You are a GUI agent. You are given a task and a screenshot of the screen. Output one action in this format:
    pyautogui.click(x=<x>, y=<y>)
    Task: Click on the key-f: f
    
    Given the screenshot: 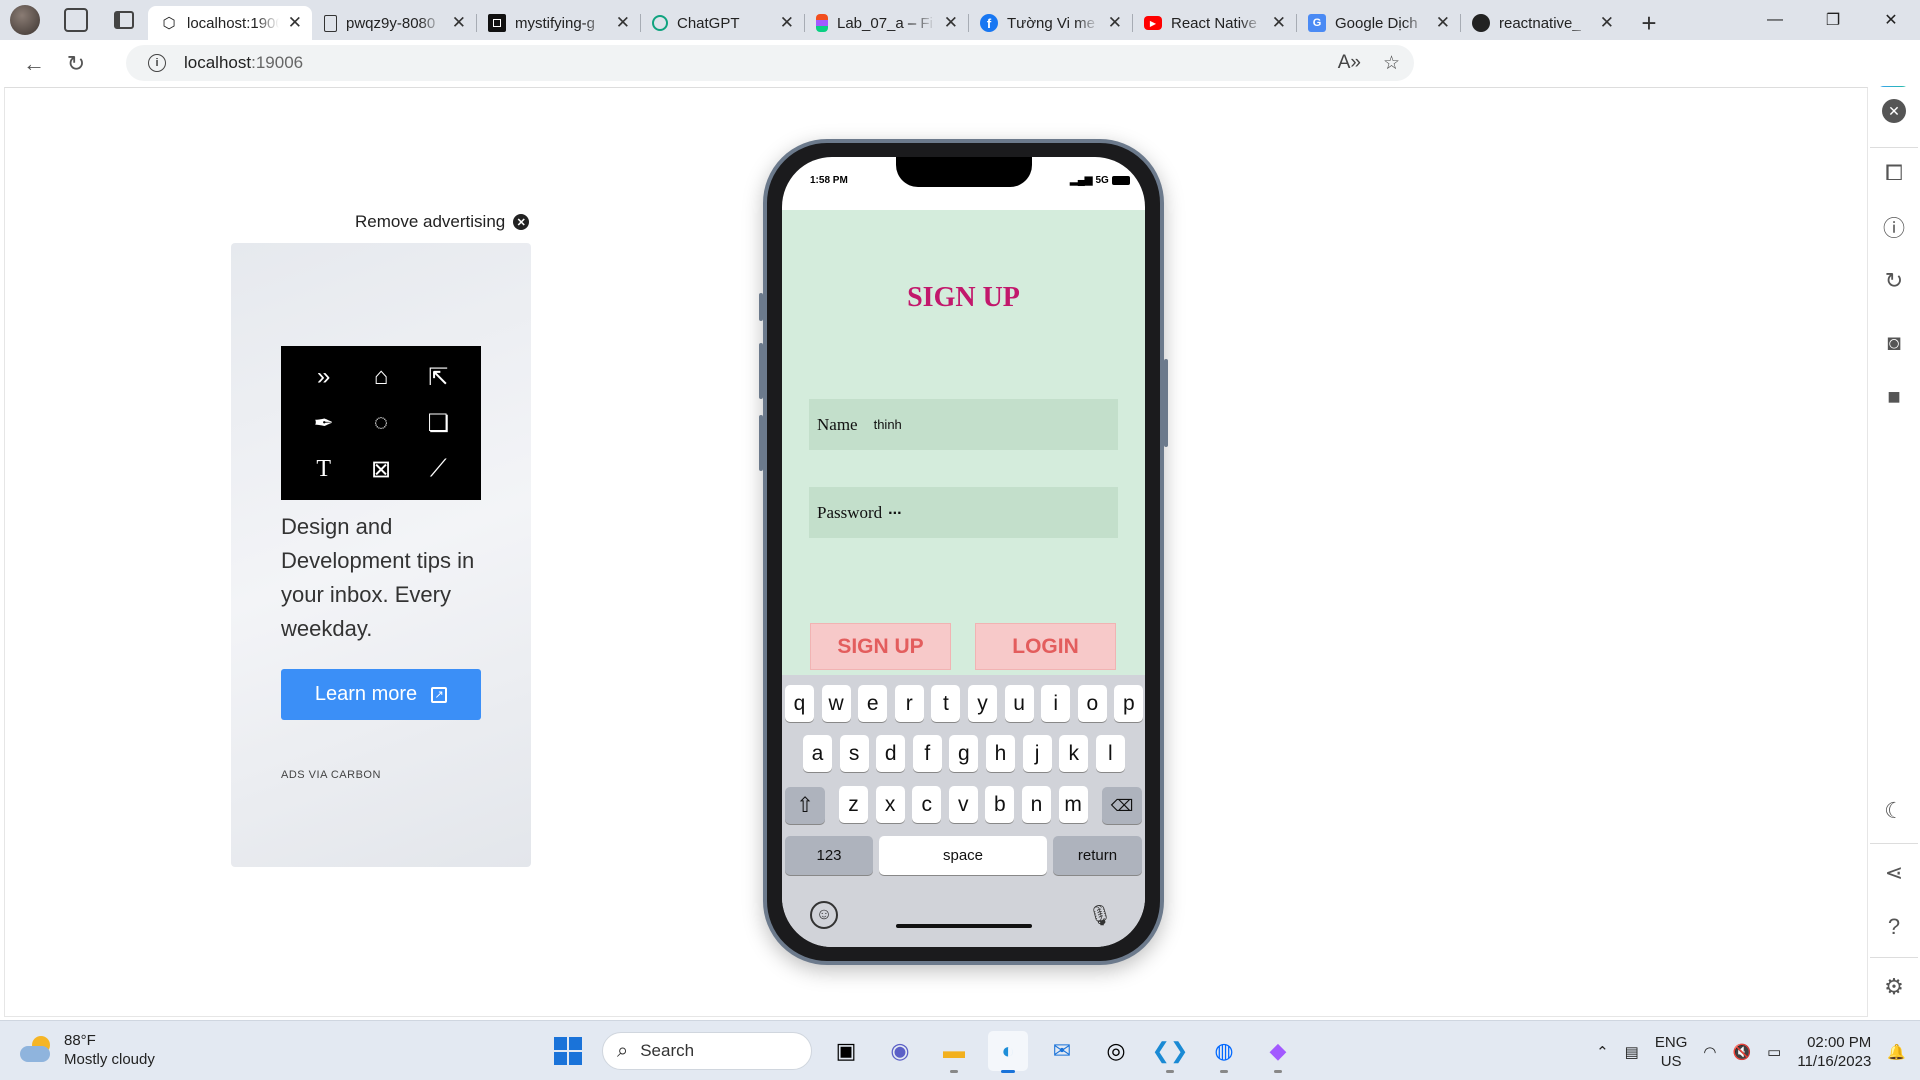 What is the action you would take?
    pyautogui.click(x=927, y=753)
    